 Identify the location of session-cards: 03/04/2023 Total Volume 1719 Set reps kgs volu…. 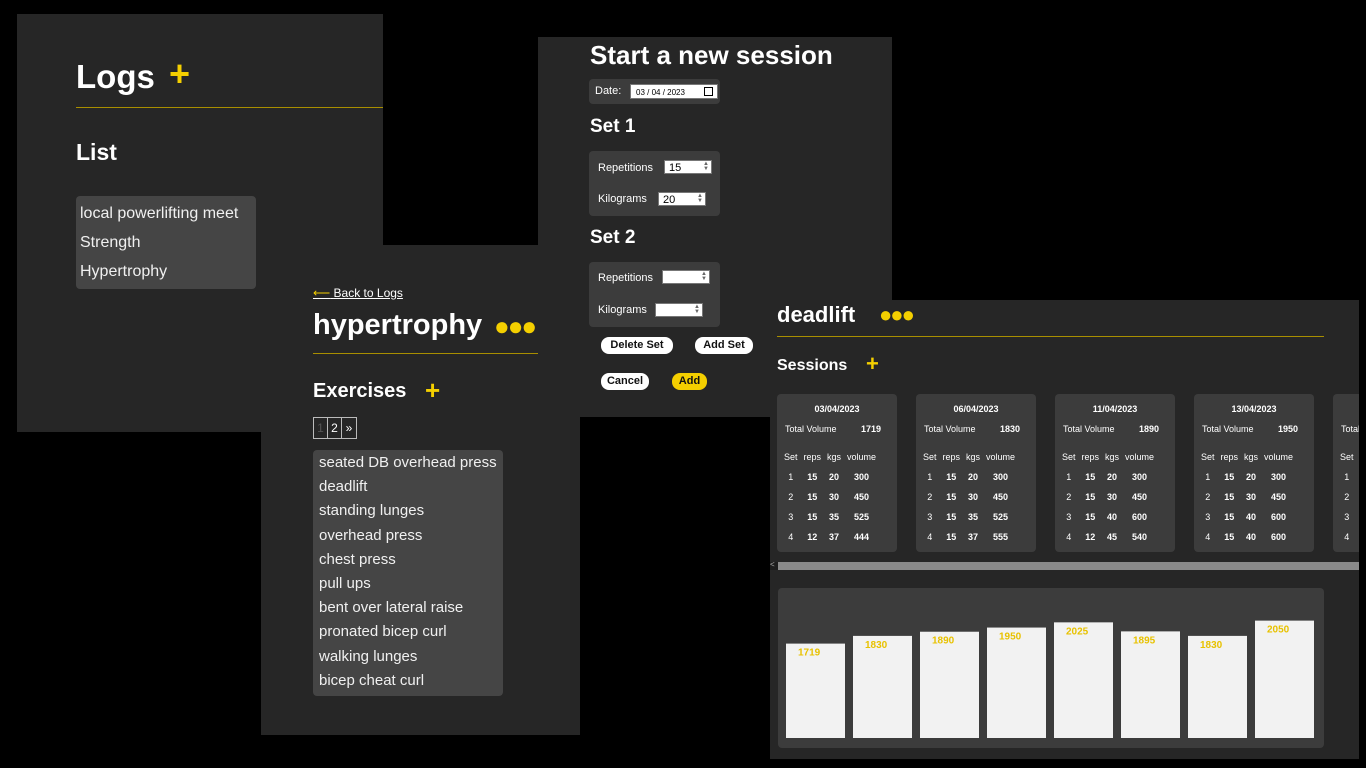
(1068, 473).